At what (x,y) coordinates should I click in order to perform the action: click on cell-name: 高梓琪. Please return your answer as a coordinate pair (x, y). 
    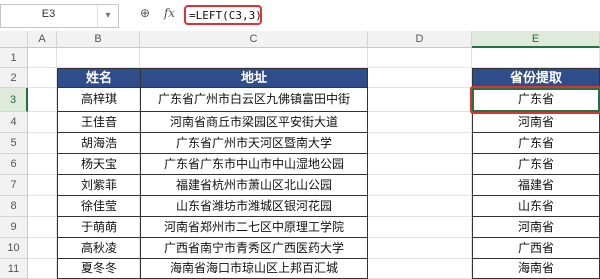
    Looking at the image, I should click on (98, 100).